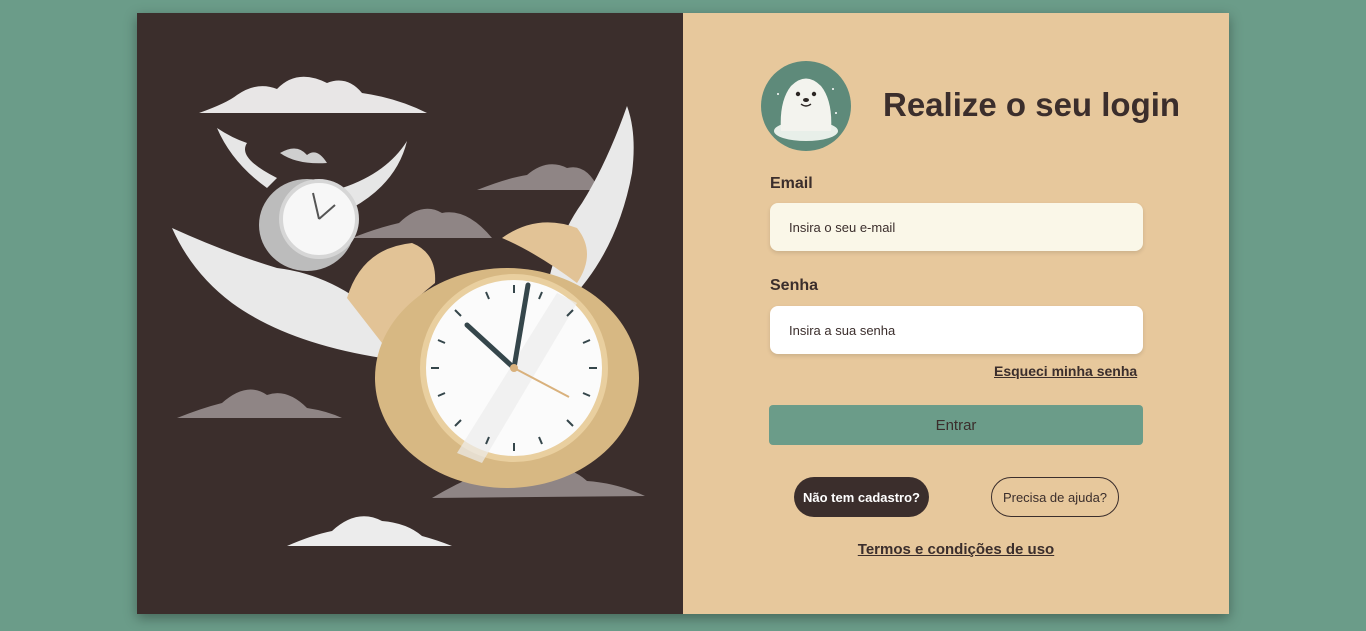 Image resolution: width=1366 pixels, height=631 pixels. Describe the element at coordinates (422, 223) in the screenshot. I see `cloud-middle` at that location.